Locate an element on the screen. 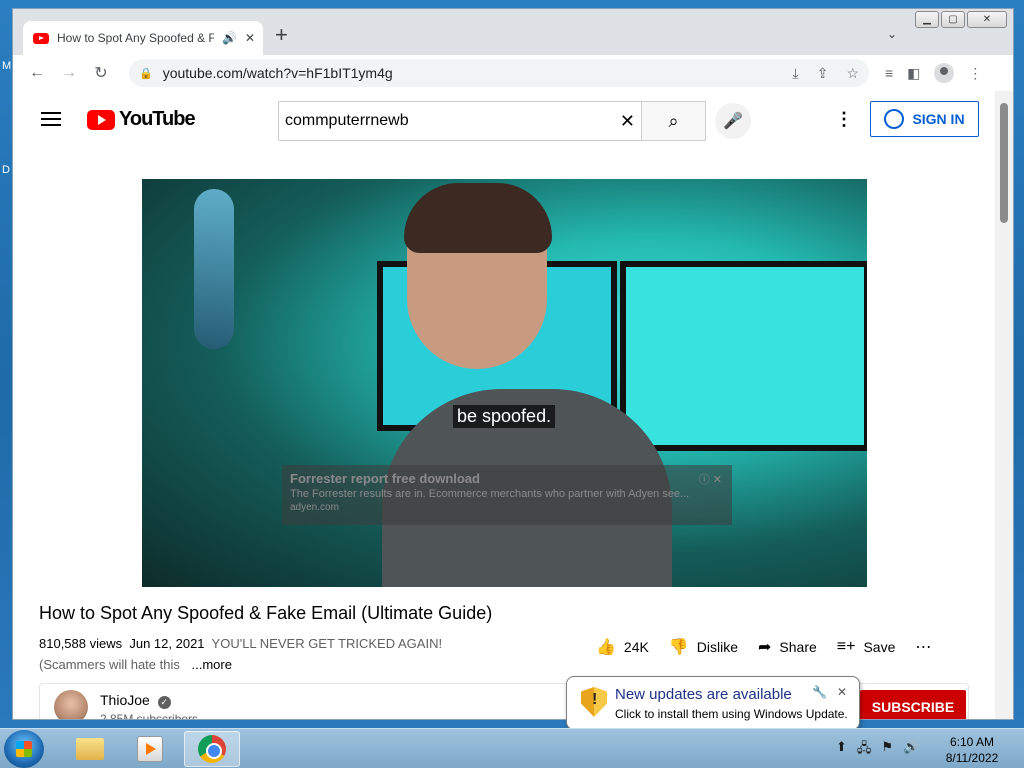 The image size is (1024, 768). maximize-button: ▢ is located at coordinates (953, 19).